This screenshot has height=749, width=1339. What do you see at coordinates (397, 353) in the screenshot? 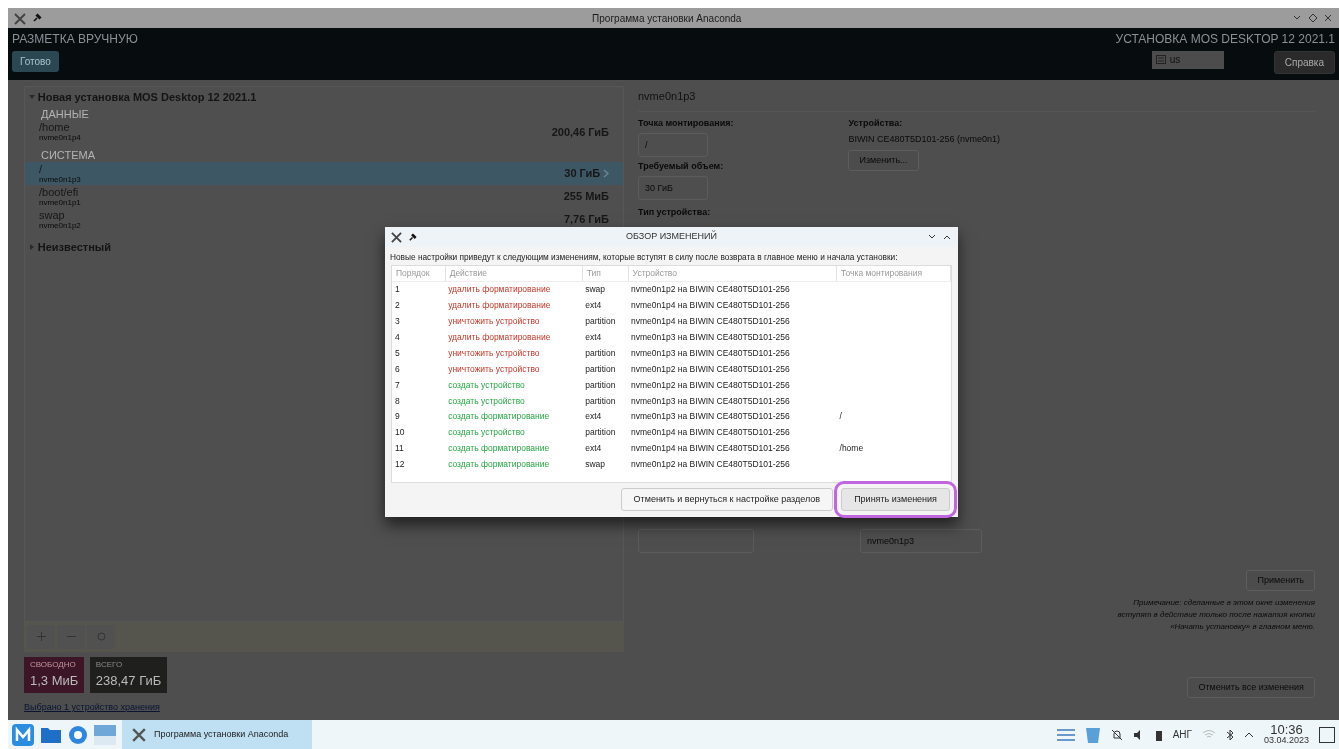
I see `table-cell-text: 5` at bounding box center [397, 353].